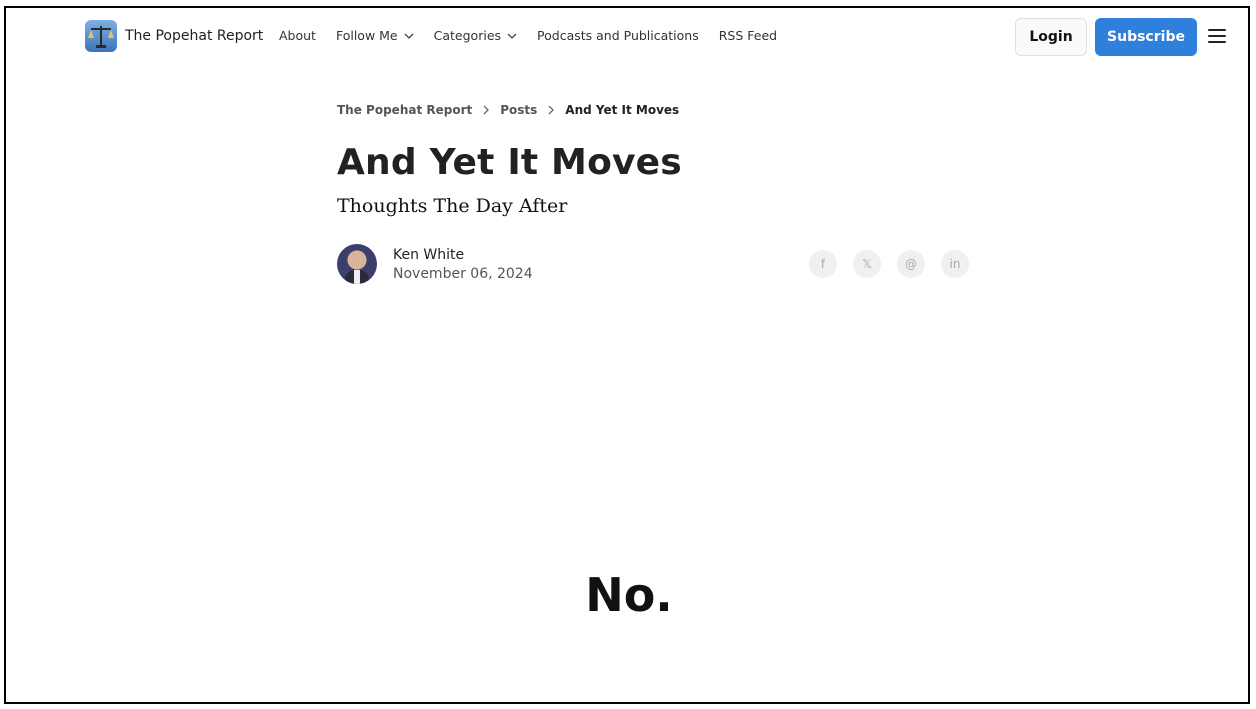  What do you see at coordinates (1217, 36) in the screenshot?
I see `hamburger-icon` at bounding box center [1217, 36].